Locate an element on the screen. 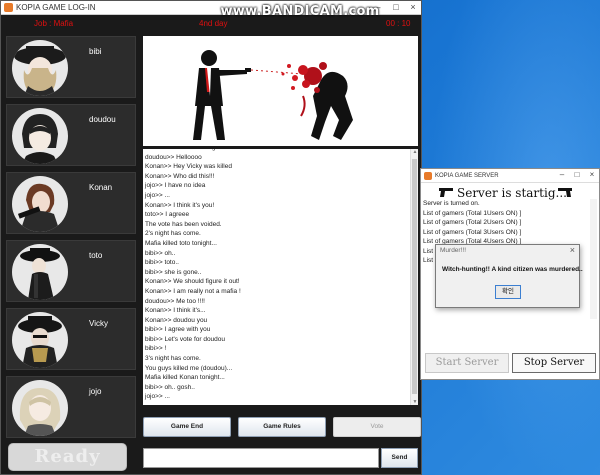 This screenshot has height=475, width=600. chat-line: Konan>> I am really not a mafia ! is located at coordinates (193, 291).